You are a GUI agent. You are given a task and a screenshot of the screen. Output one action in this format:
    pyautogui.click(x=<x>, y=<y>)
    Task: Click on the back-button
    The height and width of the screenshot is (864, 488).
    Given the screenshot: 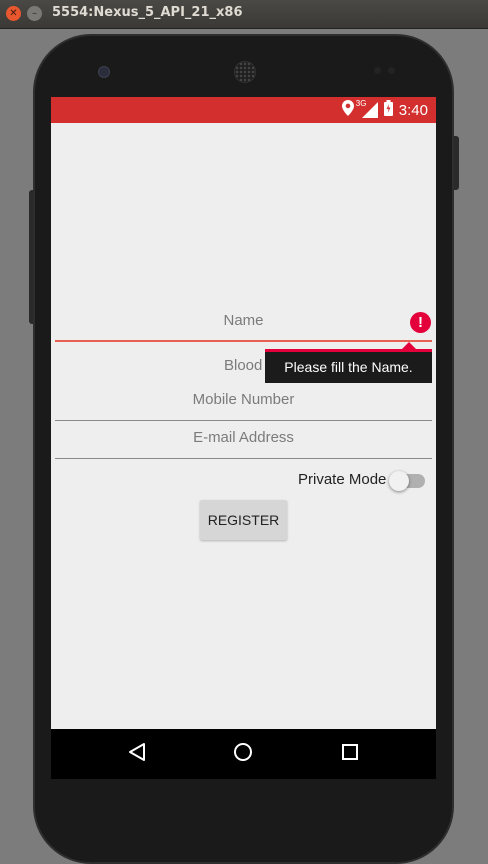 What is the action you would take?
    pyautogui.click(x=137, y=754)
    